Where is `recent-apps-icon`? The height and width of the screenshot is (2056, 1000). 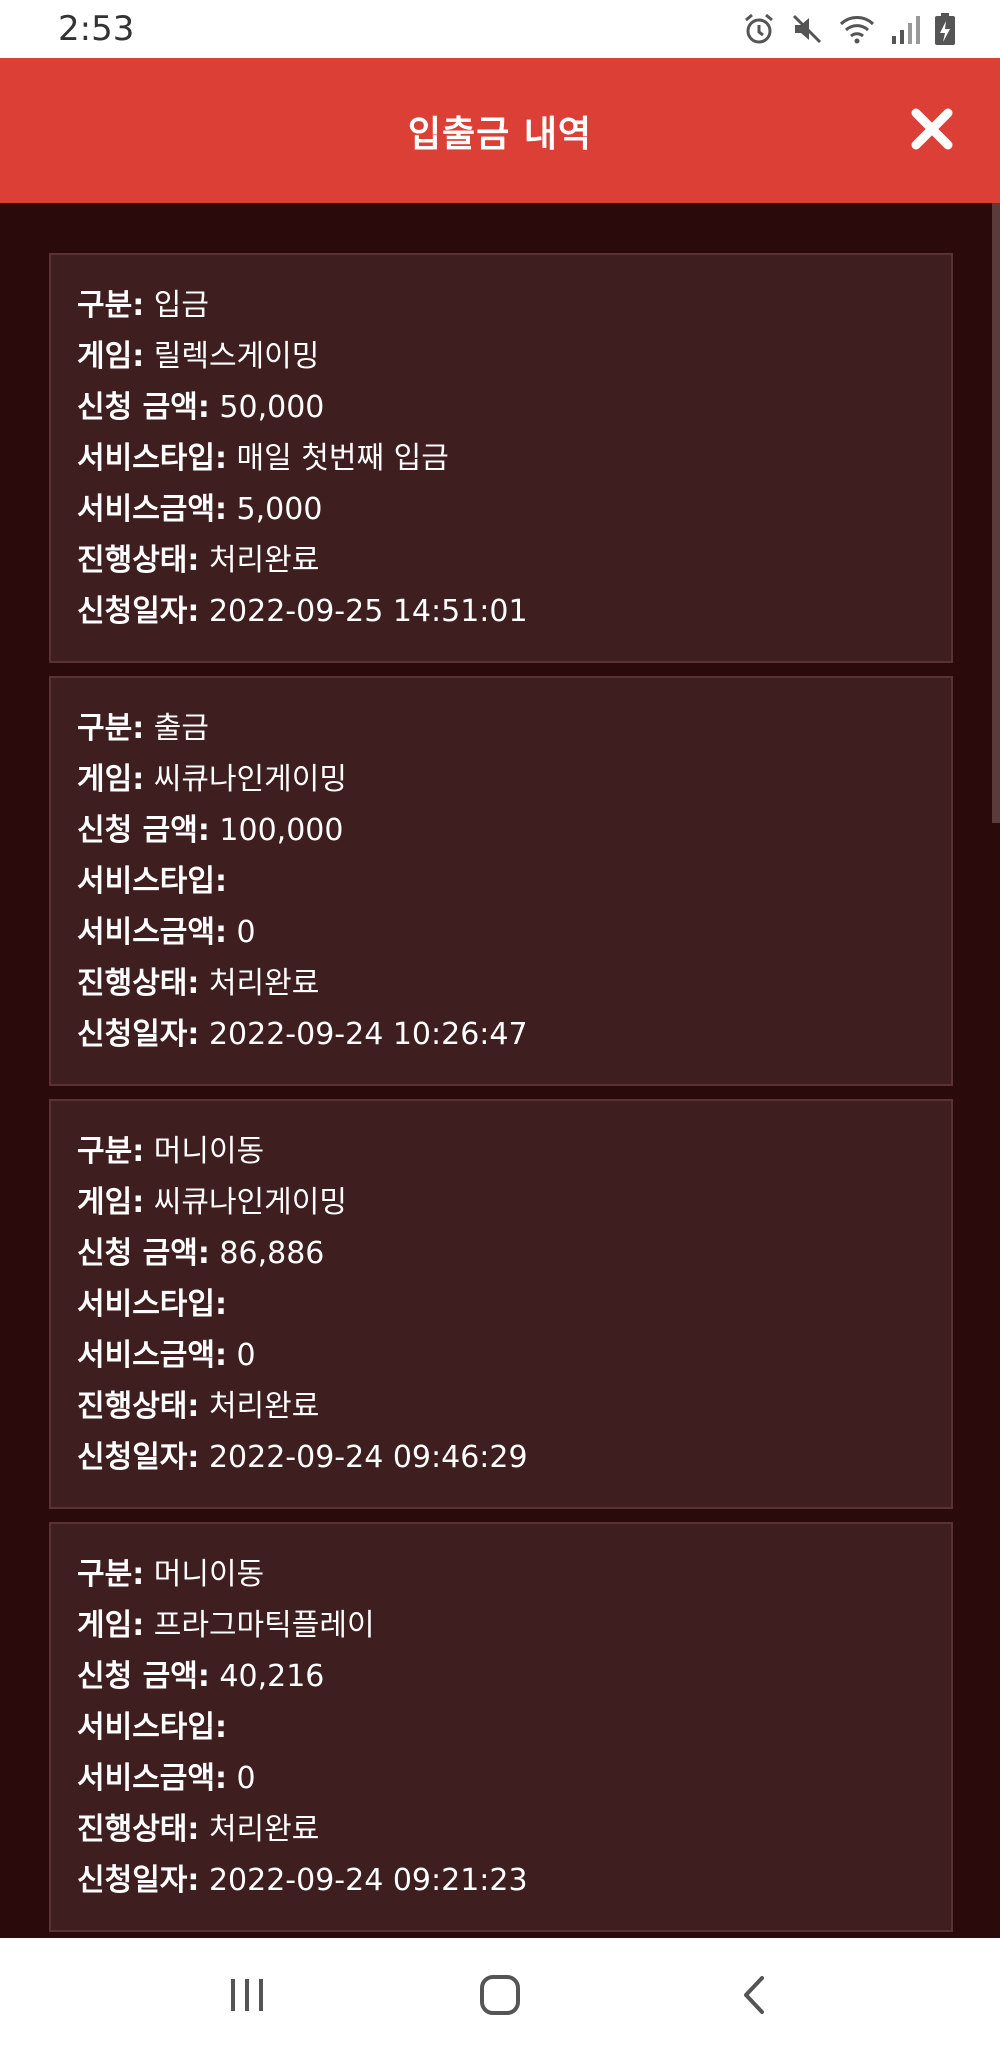
recent-apps-icon is located at coordinates (247, 1997).